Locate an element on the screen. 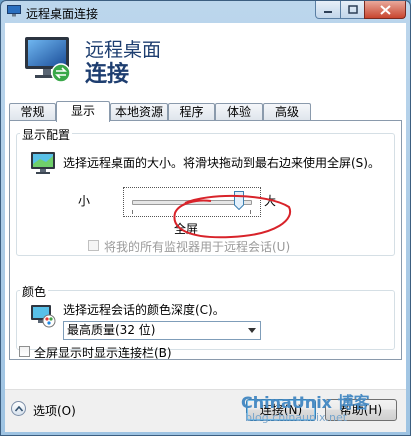  tab-strip: 常规 显示 本地资源 程序 体验 高级 is located at coordinates (205, 111).